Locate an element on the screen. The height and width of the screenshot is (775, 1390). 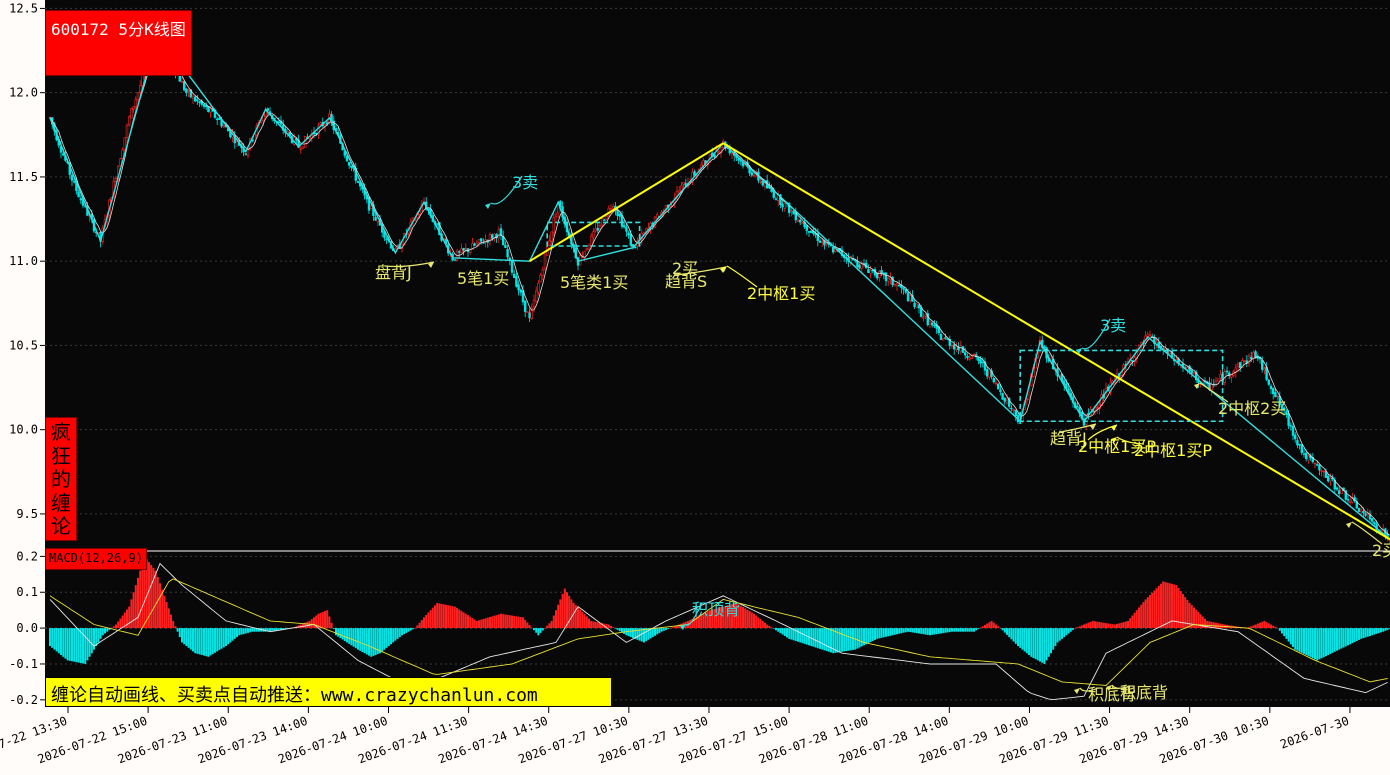
price-tick-label: 11.5 is located at coordinates (23, 177).